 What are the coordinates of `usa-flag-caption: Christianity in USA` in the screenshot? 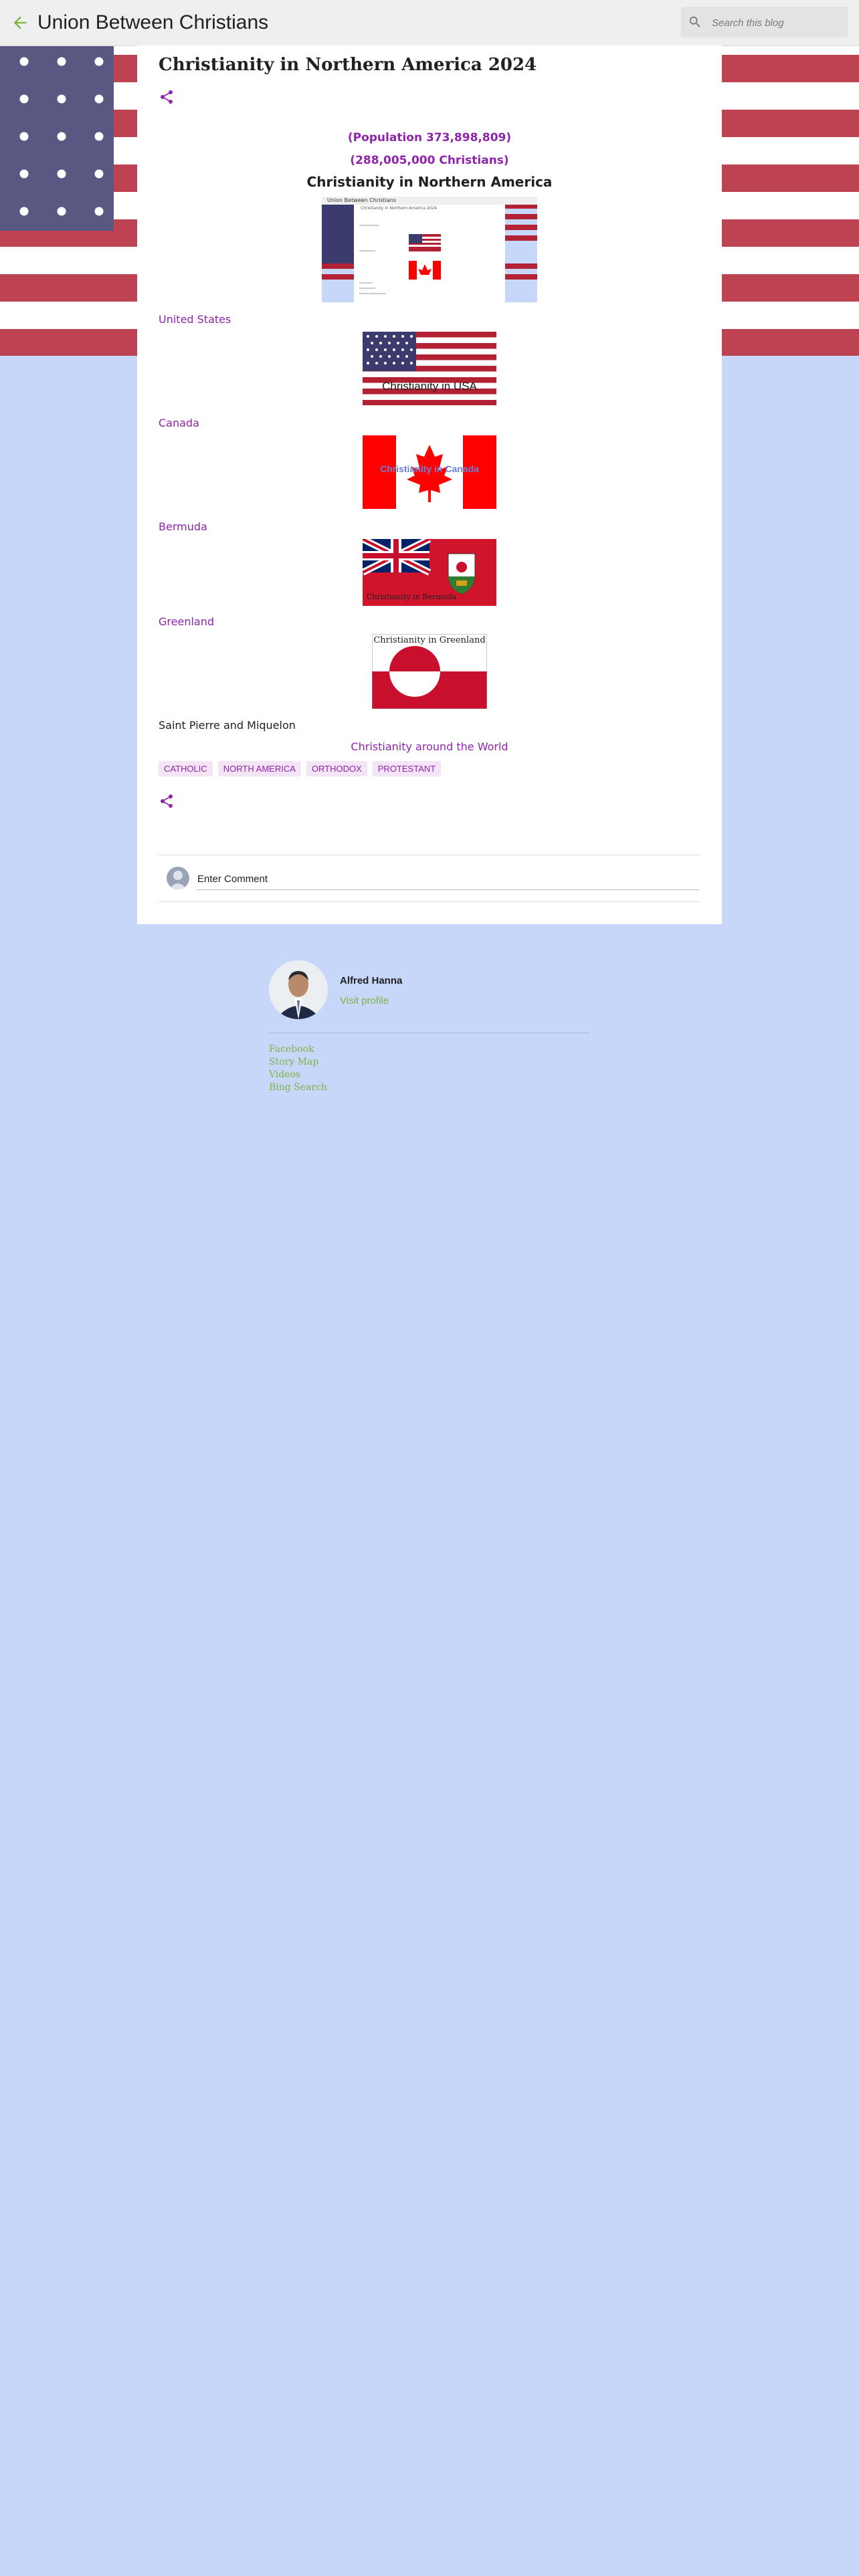 It's located at (429, 387).